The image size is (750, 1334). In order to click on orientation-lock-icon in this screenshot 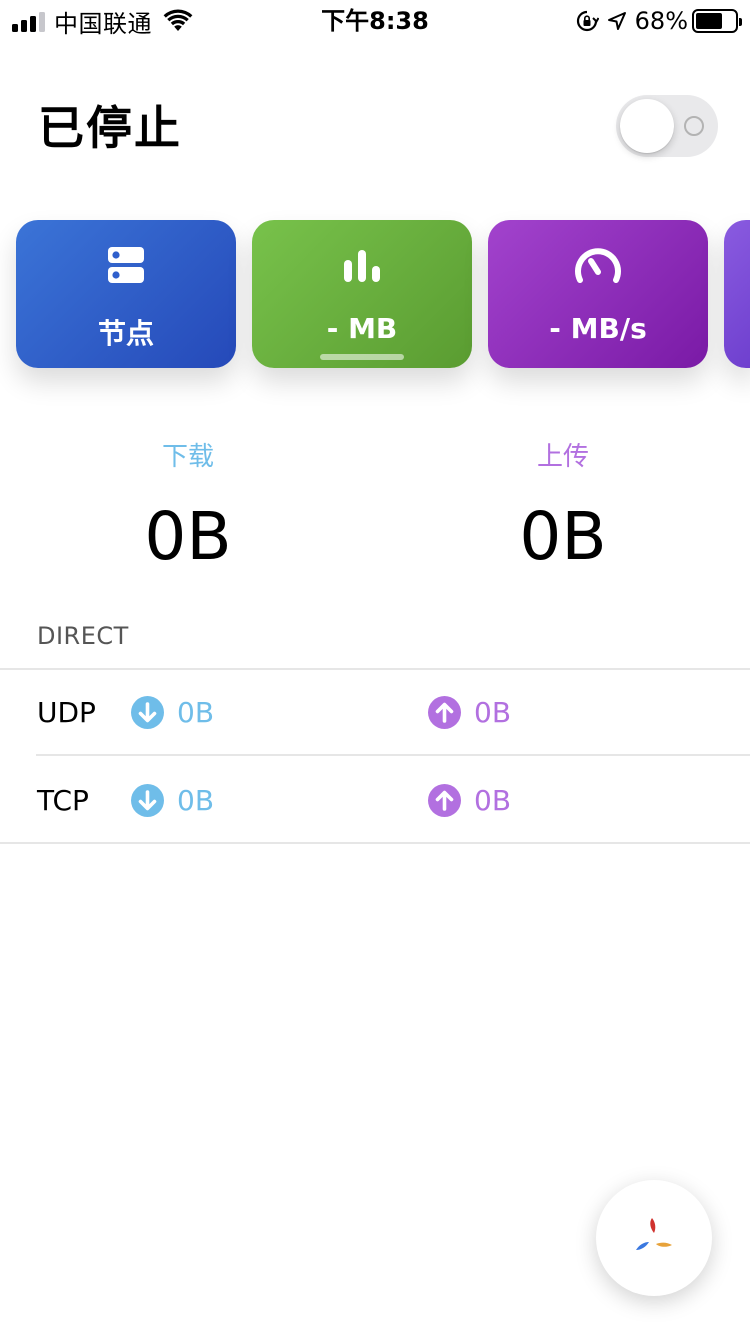, I will do `click(587, 21)`.